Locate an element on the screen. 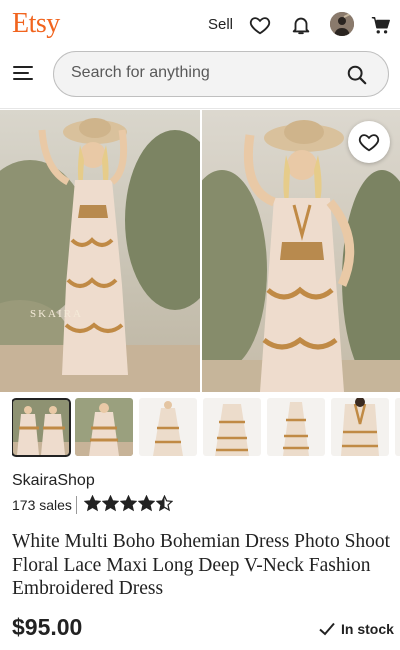 This screenshot has width=400, height=650. search-button is located at coordinates (357, 75).